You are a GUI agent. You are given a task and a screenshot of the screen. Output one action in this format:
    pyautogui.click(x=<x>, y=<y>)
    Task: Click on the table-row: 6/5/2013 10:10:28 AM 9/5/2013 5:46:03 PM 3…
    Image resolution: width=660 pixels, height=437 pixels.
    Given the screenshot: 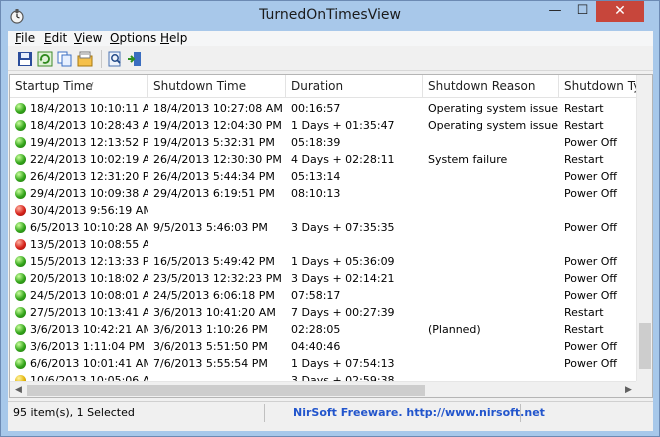 What is the action you would take?
    pyautogui.click(x=331, y=227)
    